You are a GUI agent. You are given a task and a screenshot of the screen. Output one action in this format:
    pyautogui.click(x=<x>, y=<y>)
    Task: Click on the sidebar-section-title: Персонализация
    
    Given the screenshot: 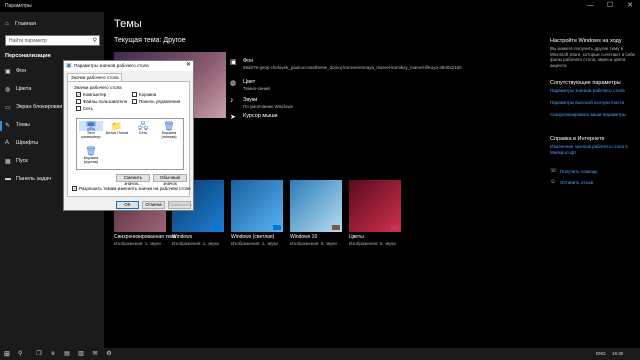 What is the action you would take?
    pyautogui.click(x=28, y=56)
    